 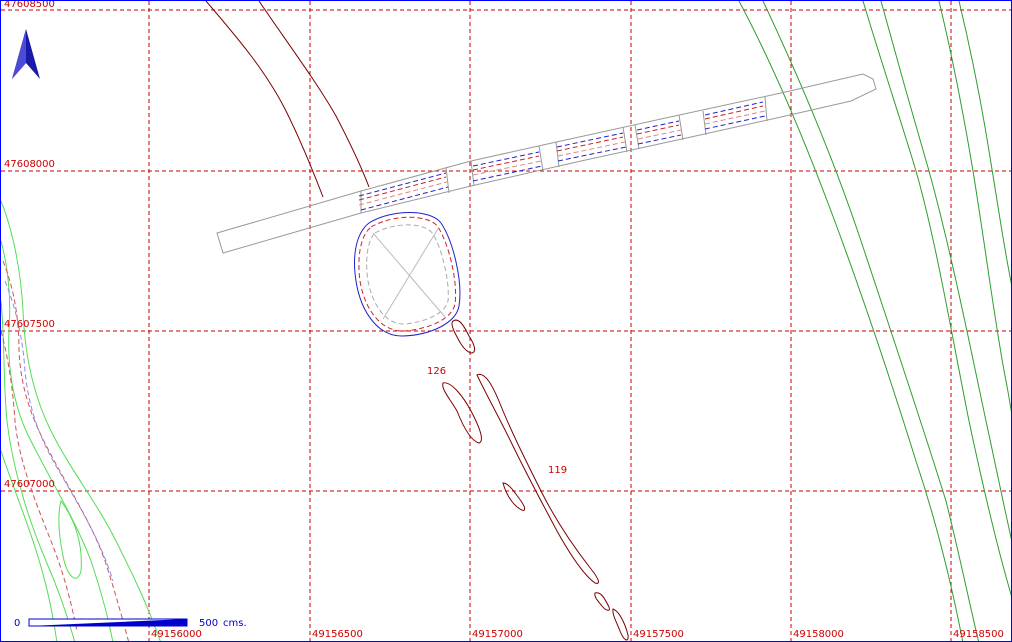 I want to click on pond, so click(x=407, y=274).